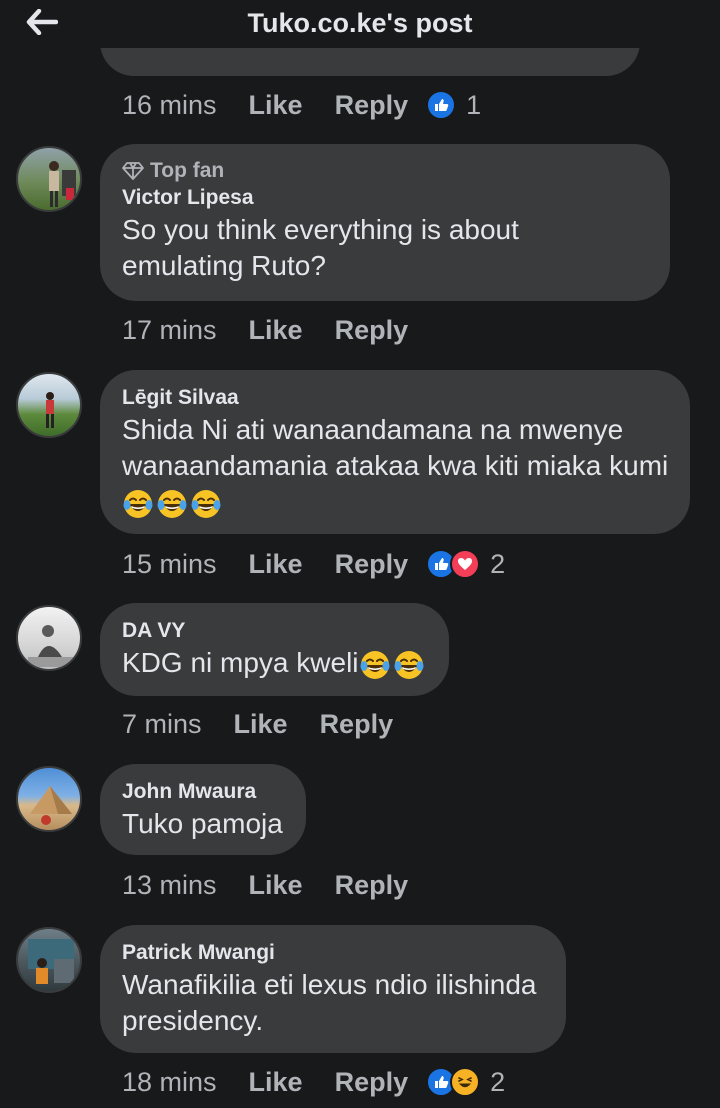  What do you see at coordinates (187, 170) in the screenshot?
I see `badge-label: Top fan` at bounding box center [187, 170].